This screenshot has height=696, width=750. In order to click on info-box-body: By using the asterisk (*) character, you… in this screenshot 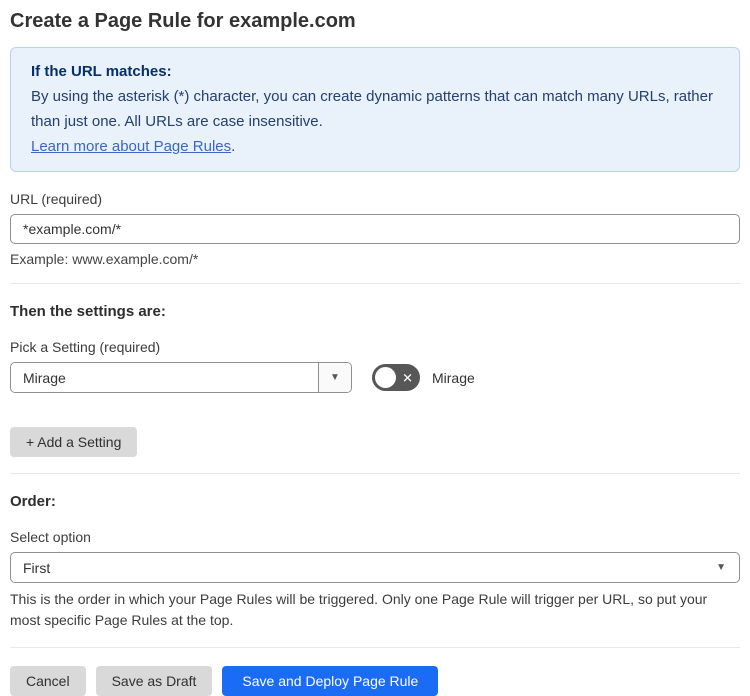, I will do `click(375, 109)`.